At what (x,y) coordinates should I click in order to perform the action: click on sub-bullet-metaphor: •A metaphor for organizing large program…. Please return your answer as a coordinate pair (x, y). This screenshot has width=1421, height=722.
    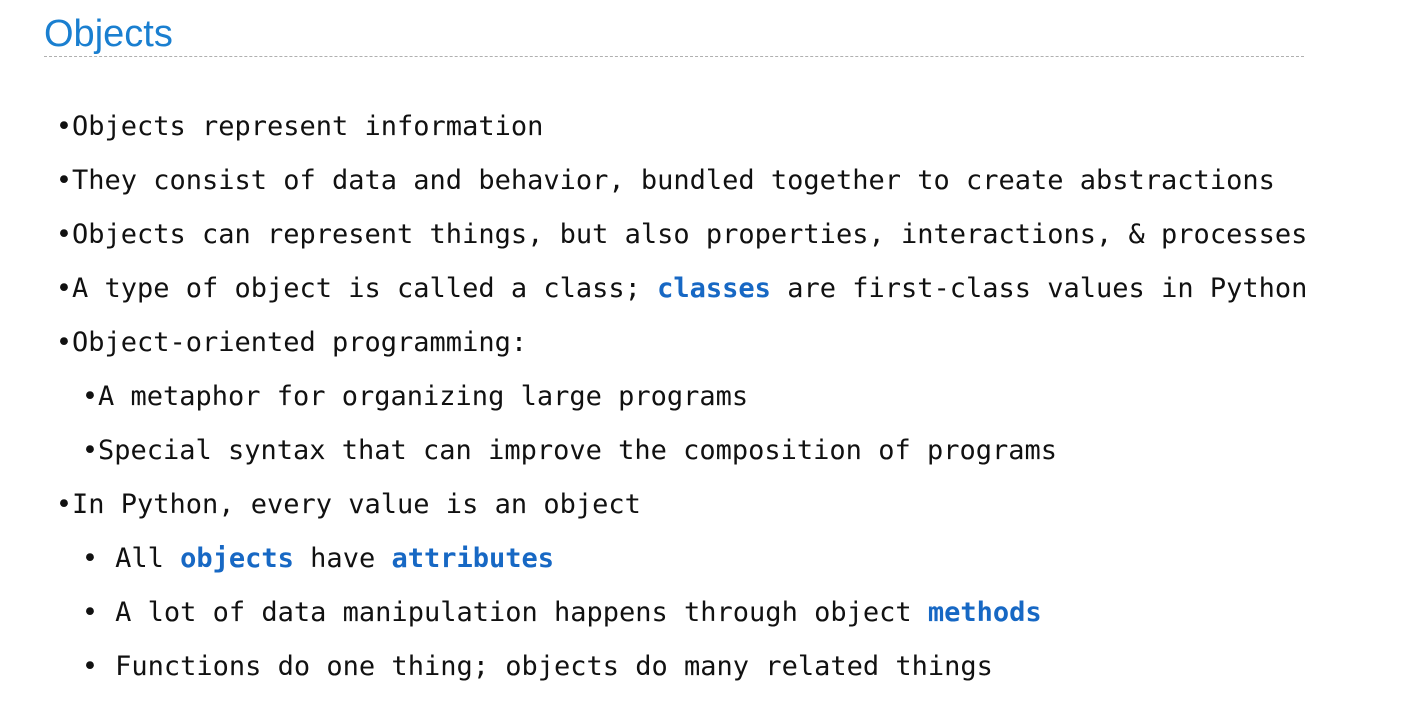
    Looking at the image, I should click on (415, 396).